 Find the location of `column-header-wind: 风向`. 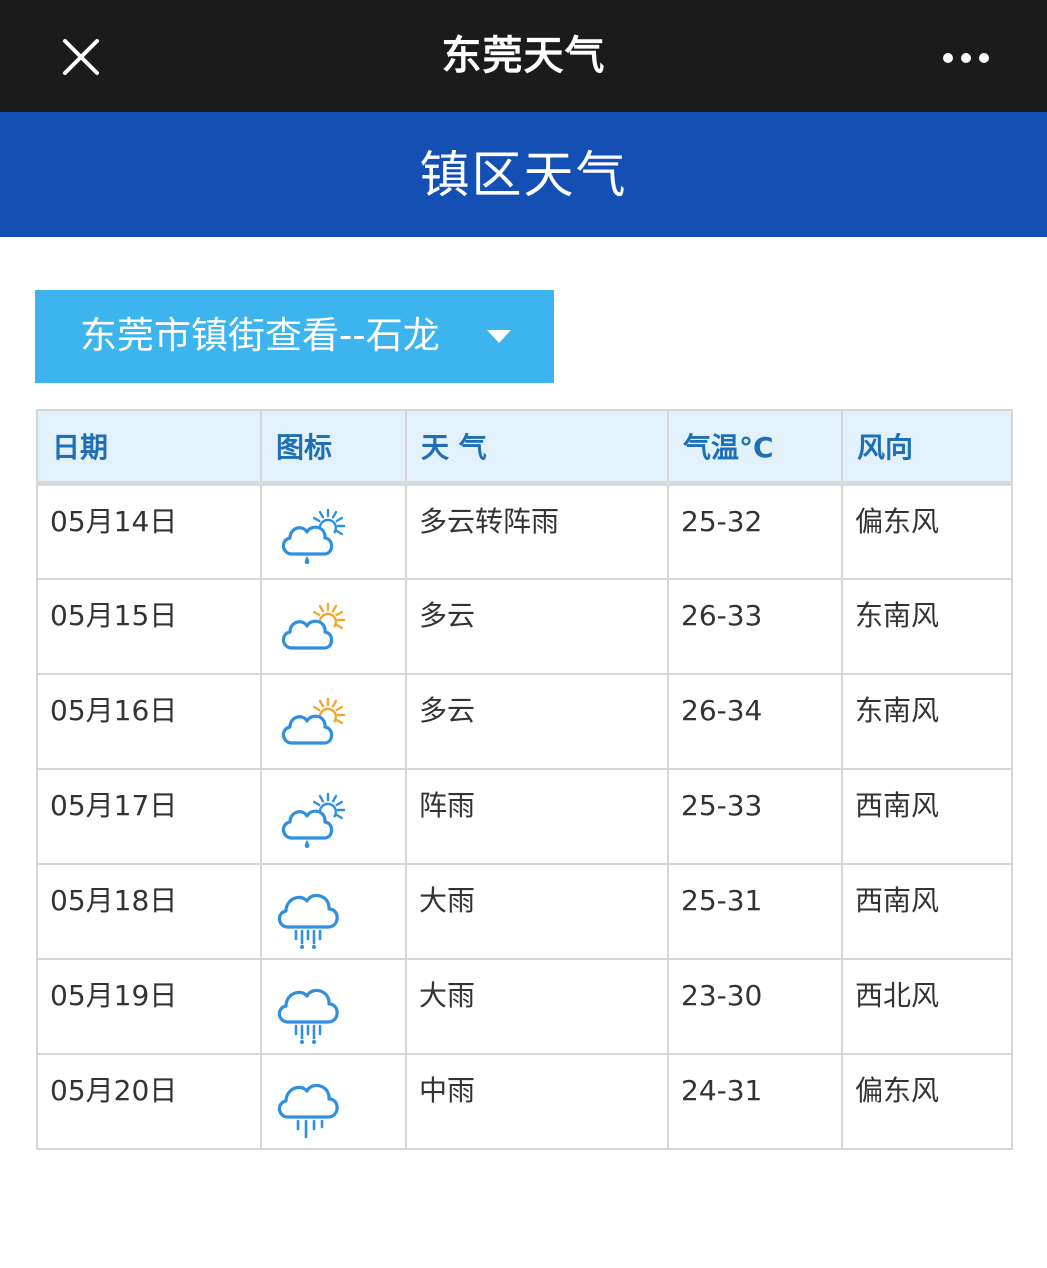

column-header-wind: 风向 is located at coordinates (927, 447).